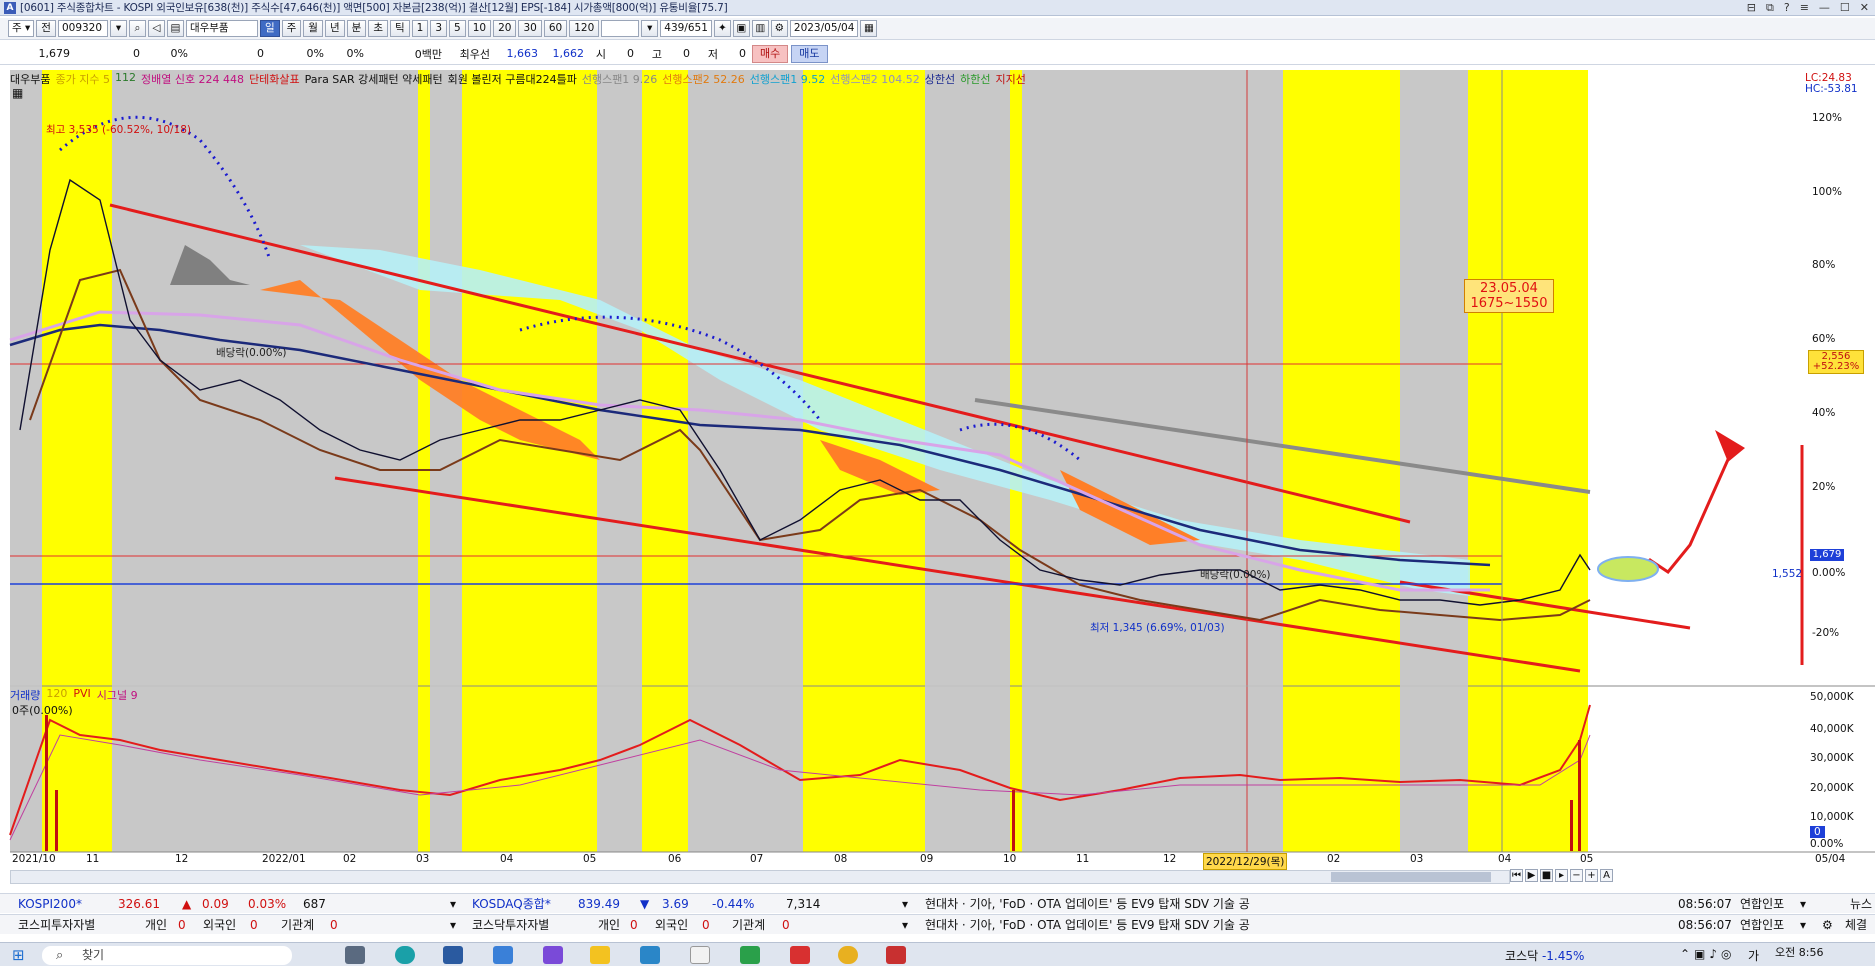 Image resolution: width=1875 pixels, height=966 pixels. Describe the element at coordinates (620, 28) in the screenshot. I see `interval-custom-input` at that location.